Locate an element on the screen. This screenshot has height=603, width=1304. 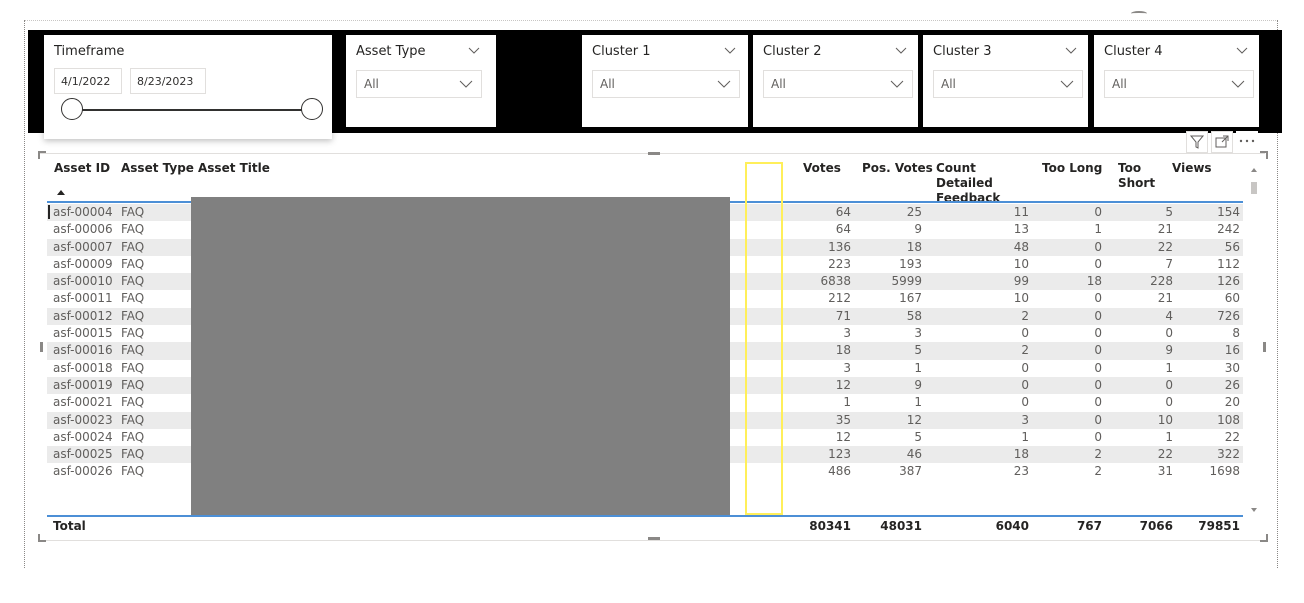
pos-votes-cell: 9 is located at coordinates (918, 229).